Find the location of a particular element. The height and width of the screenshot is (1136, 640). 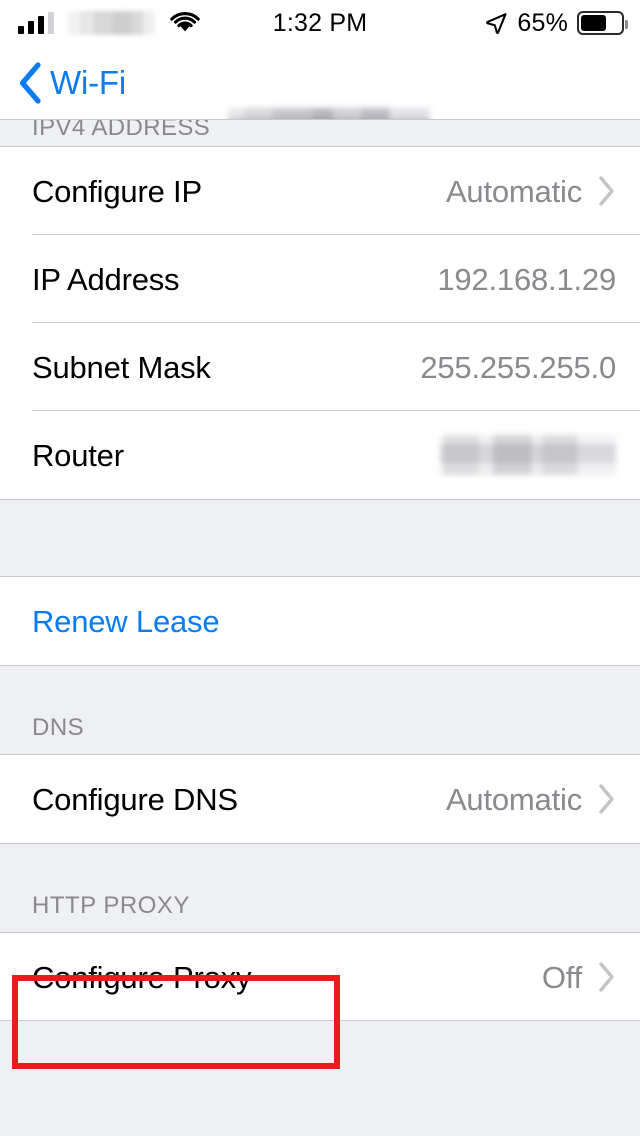

row-label: Router is located at coordinates (78, 455).